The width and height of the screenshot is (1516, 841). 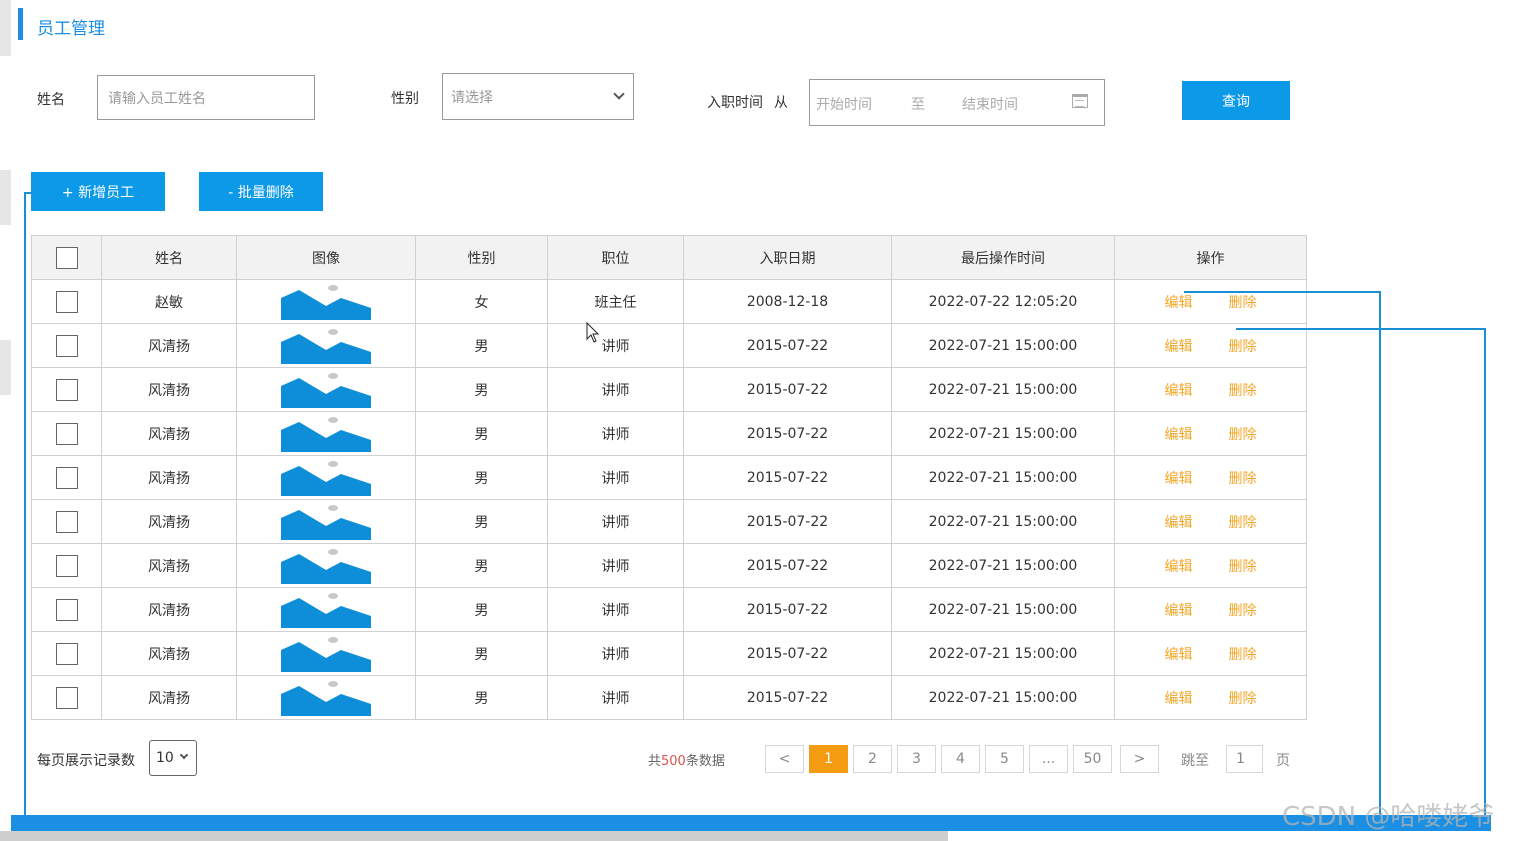 What do you see at coordinates (538, 96) in the screenshot?
I see `gender-select: 请选择` at bounding box center [538, 96].